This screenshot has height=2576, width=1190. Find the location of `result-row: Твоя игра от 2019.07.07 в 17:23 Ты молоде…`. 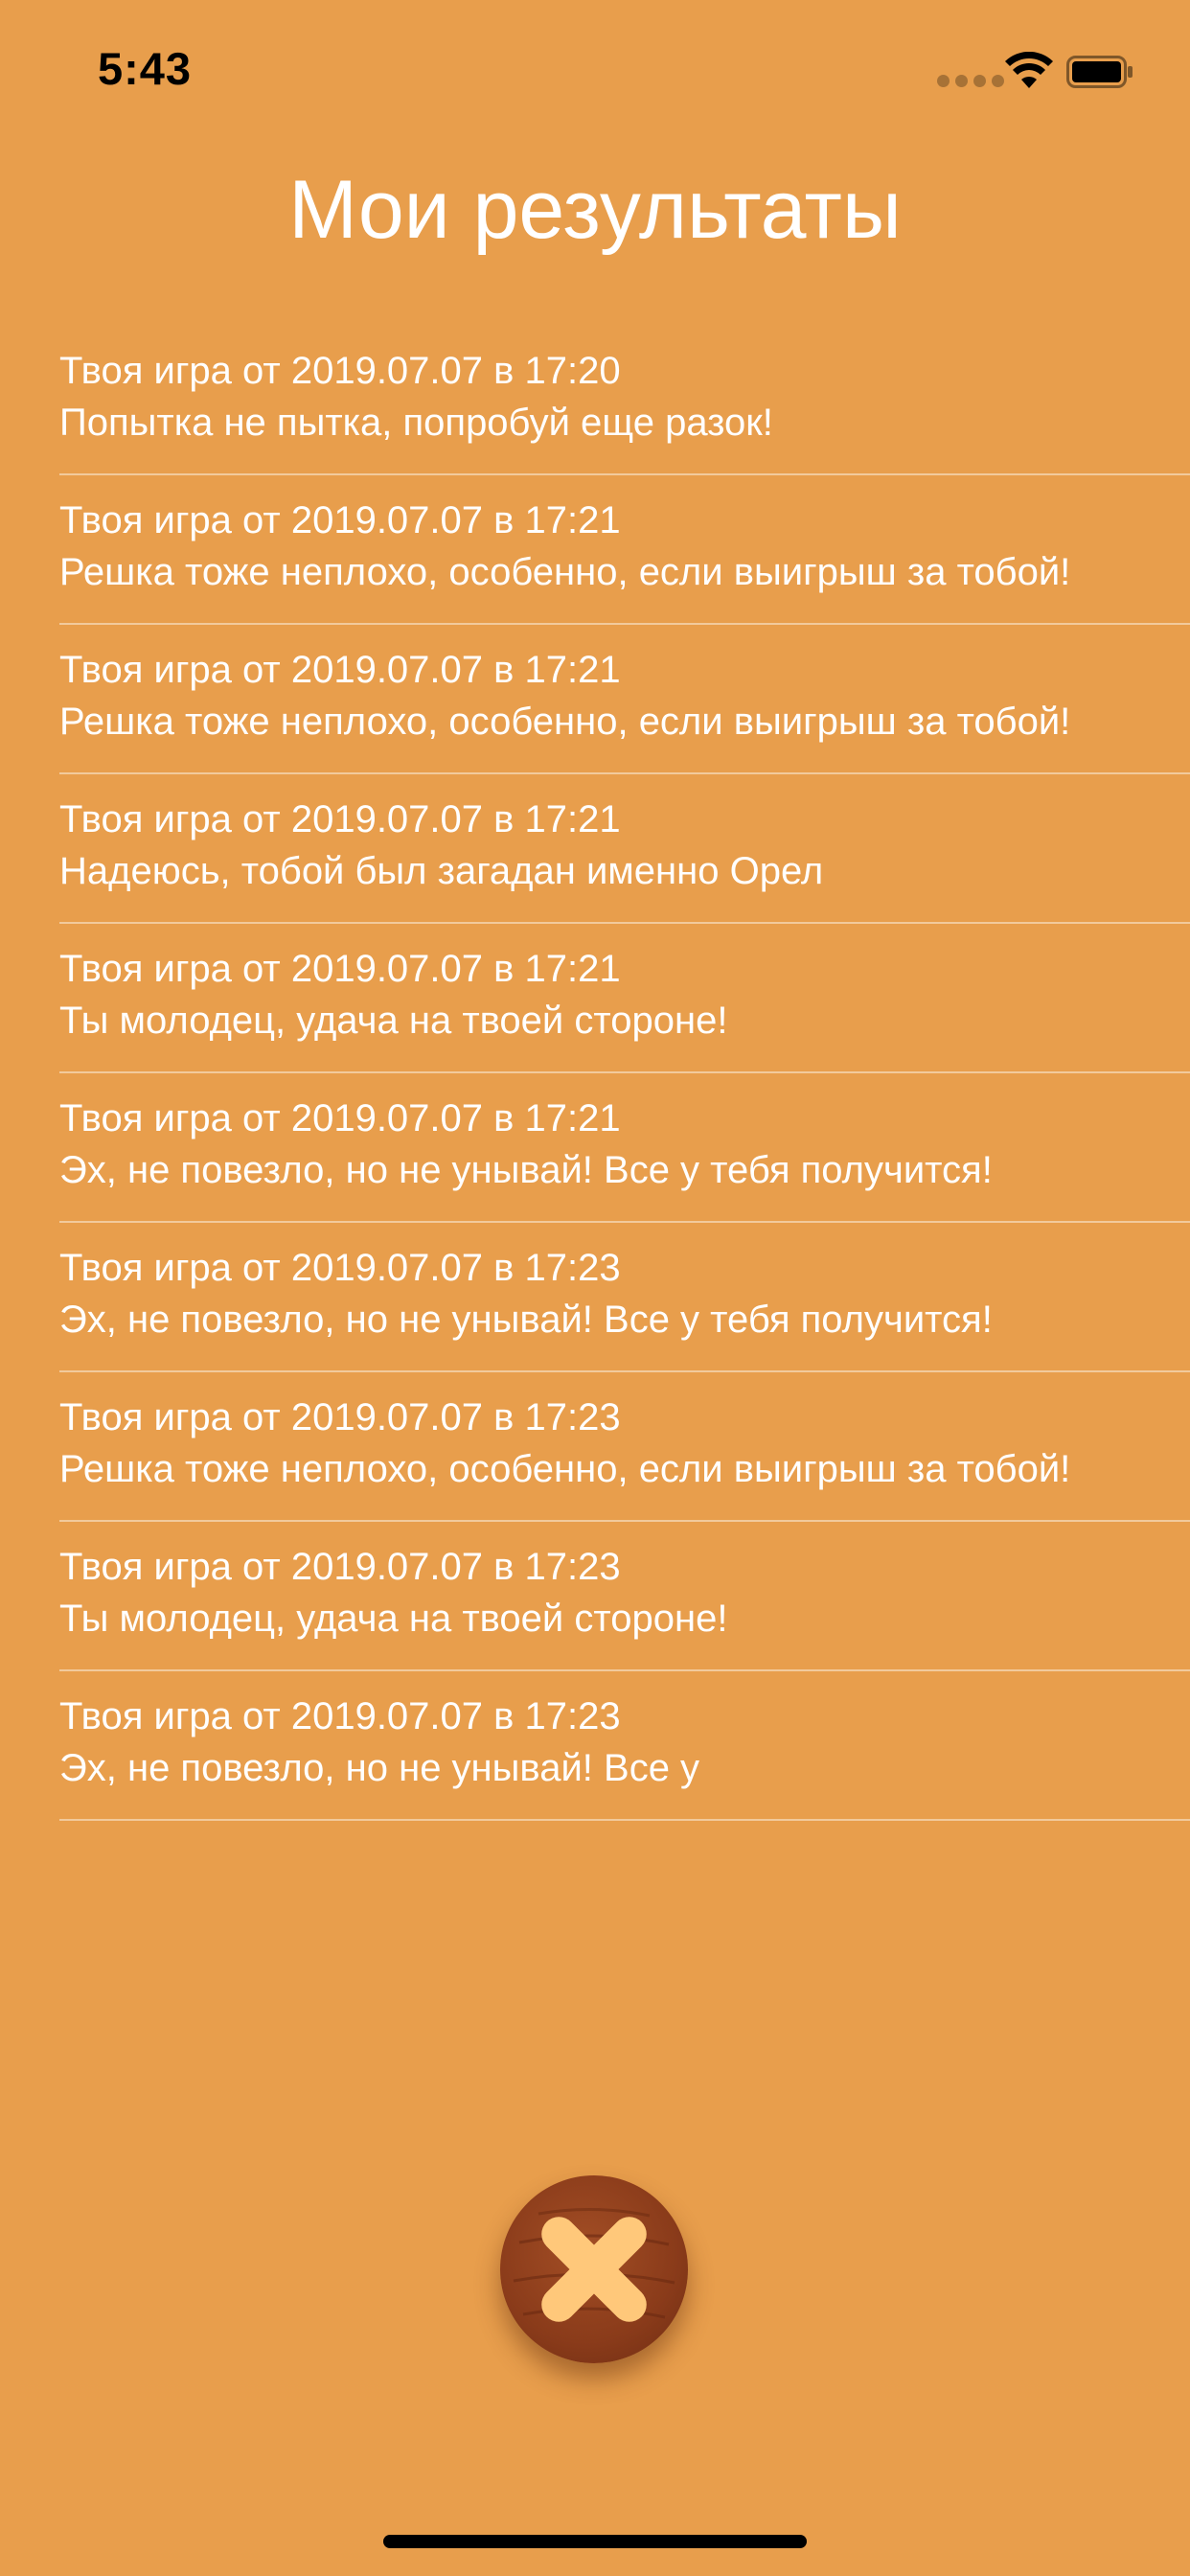

result-row: Твоя игра от 2019.07.07 в 17:23 Ты молоде… is located at coordinates (595, 1583).